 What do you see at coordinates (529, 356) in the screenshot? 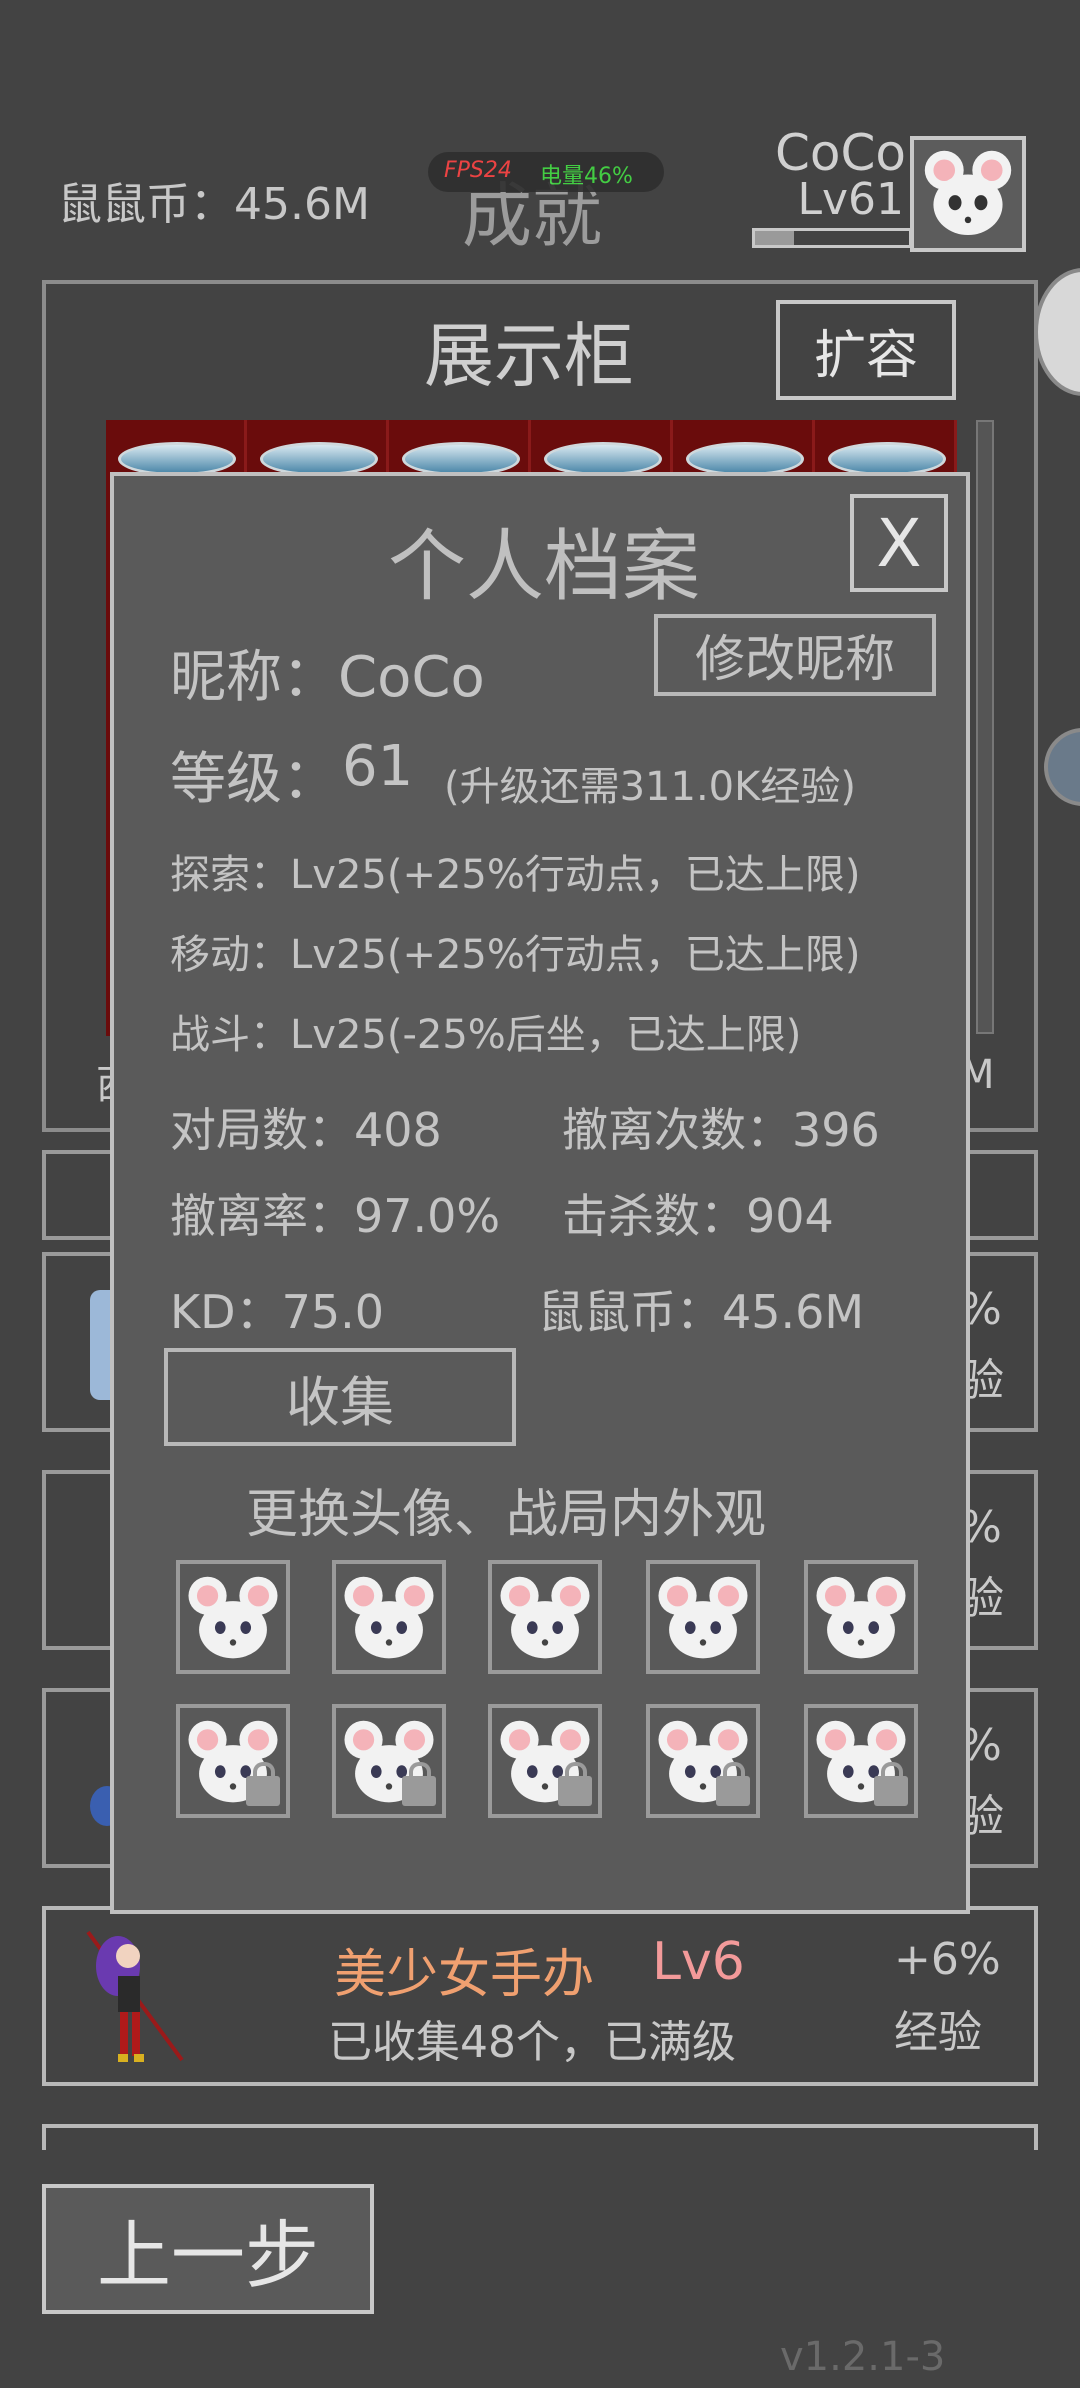
I see `cabinet-title: 展示柜` at bounding box center [529, 356].